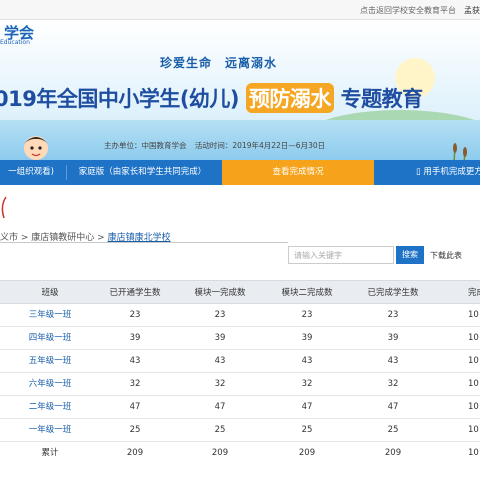 This screenshot has height=480, width=480. What do you see at coordinates (393, 453) in the screenshot?
I see `cell-completed: 209` at bounding box center [393, 453].